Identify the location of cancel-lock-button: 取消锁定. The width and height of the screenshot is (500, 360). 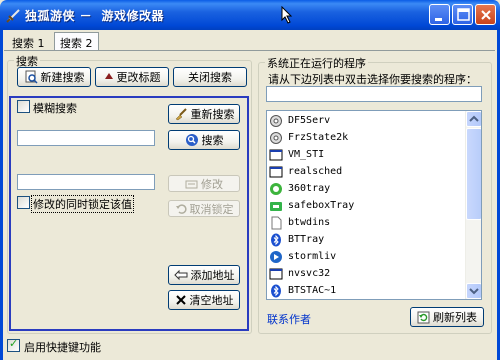
(204, 208).